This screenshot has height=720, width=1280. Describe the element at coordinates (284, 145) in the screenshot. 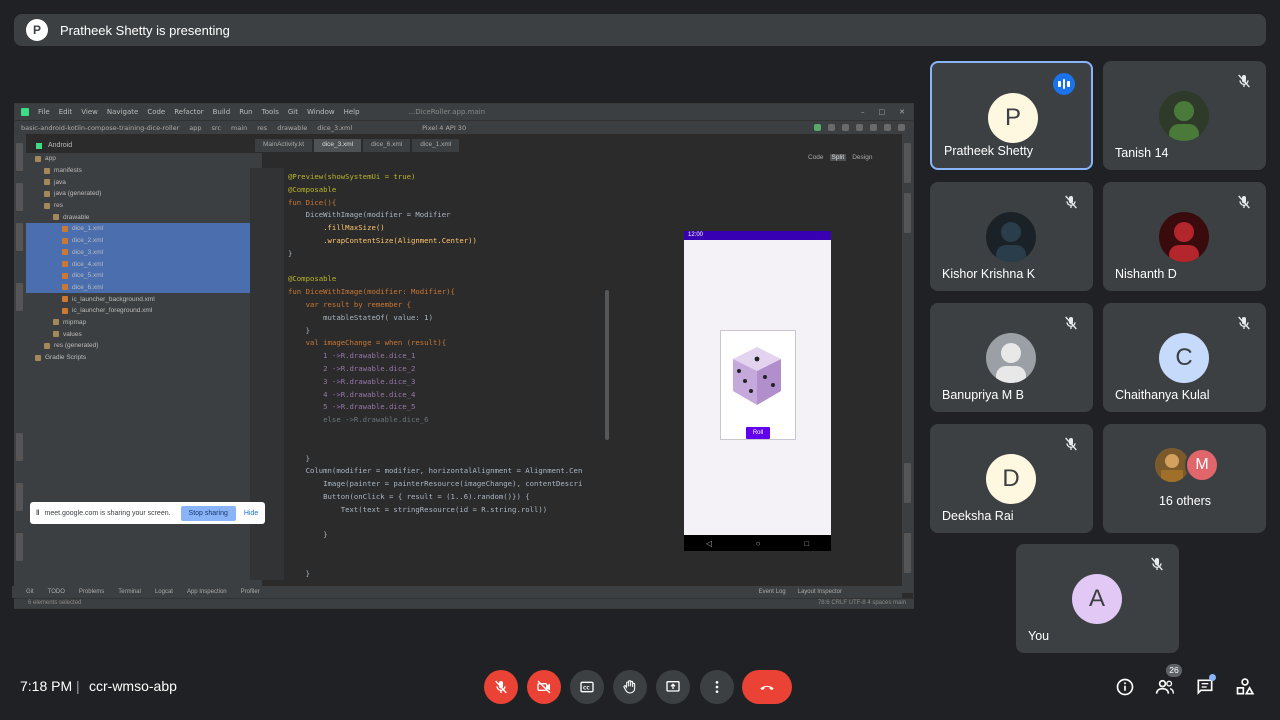

I see `editor-tab: MainActivity.kt` at that location.